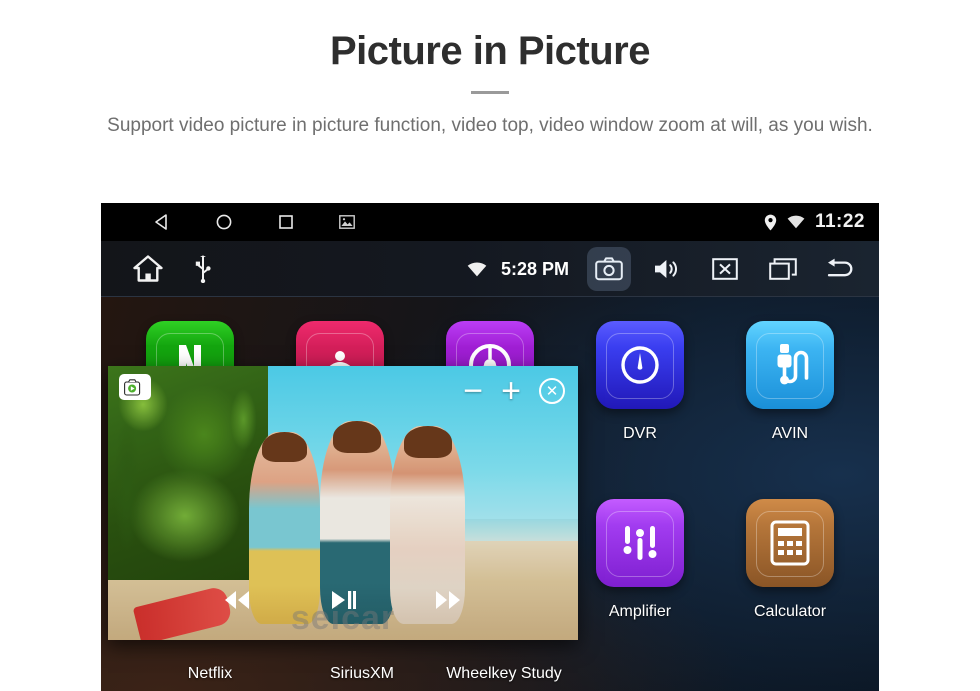 The height and width of the screenshot is (691, 980). What do you see at coordinates (841, 269) in the screenshot?
I see `back-arrow-icon` at bounding box center [841, 269].